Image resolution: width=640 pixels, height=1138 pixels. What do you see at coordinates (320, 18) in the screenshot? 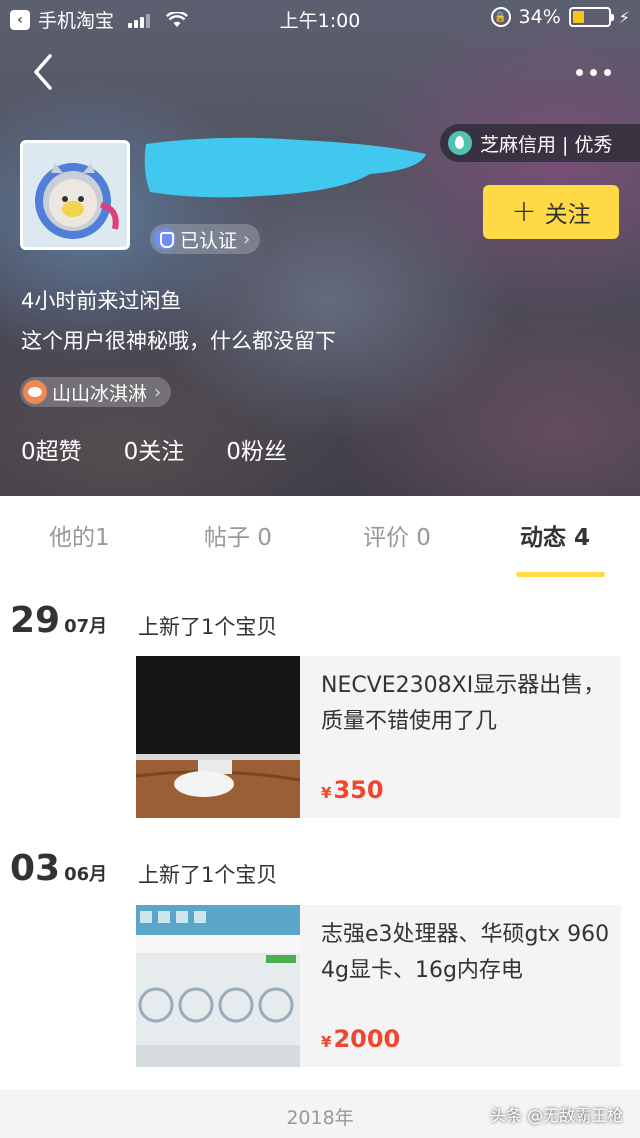
I see `status-bar: ‹ 手机淘宝 上午1:00 🔒 34% ⚡` at bounding box center [320, 18].